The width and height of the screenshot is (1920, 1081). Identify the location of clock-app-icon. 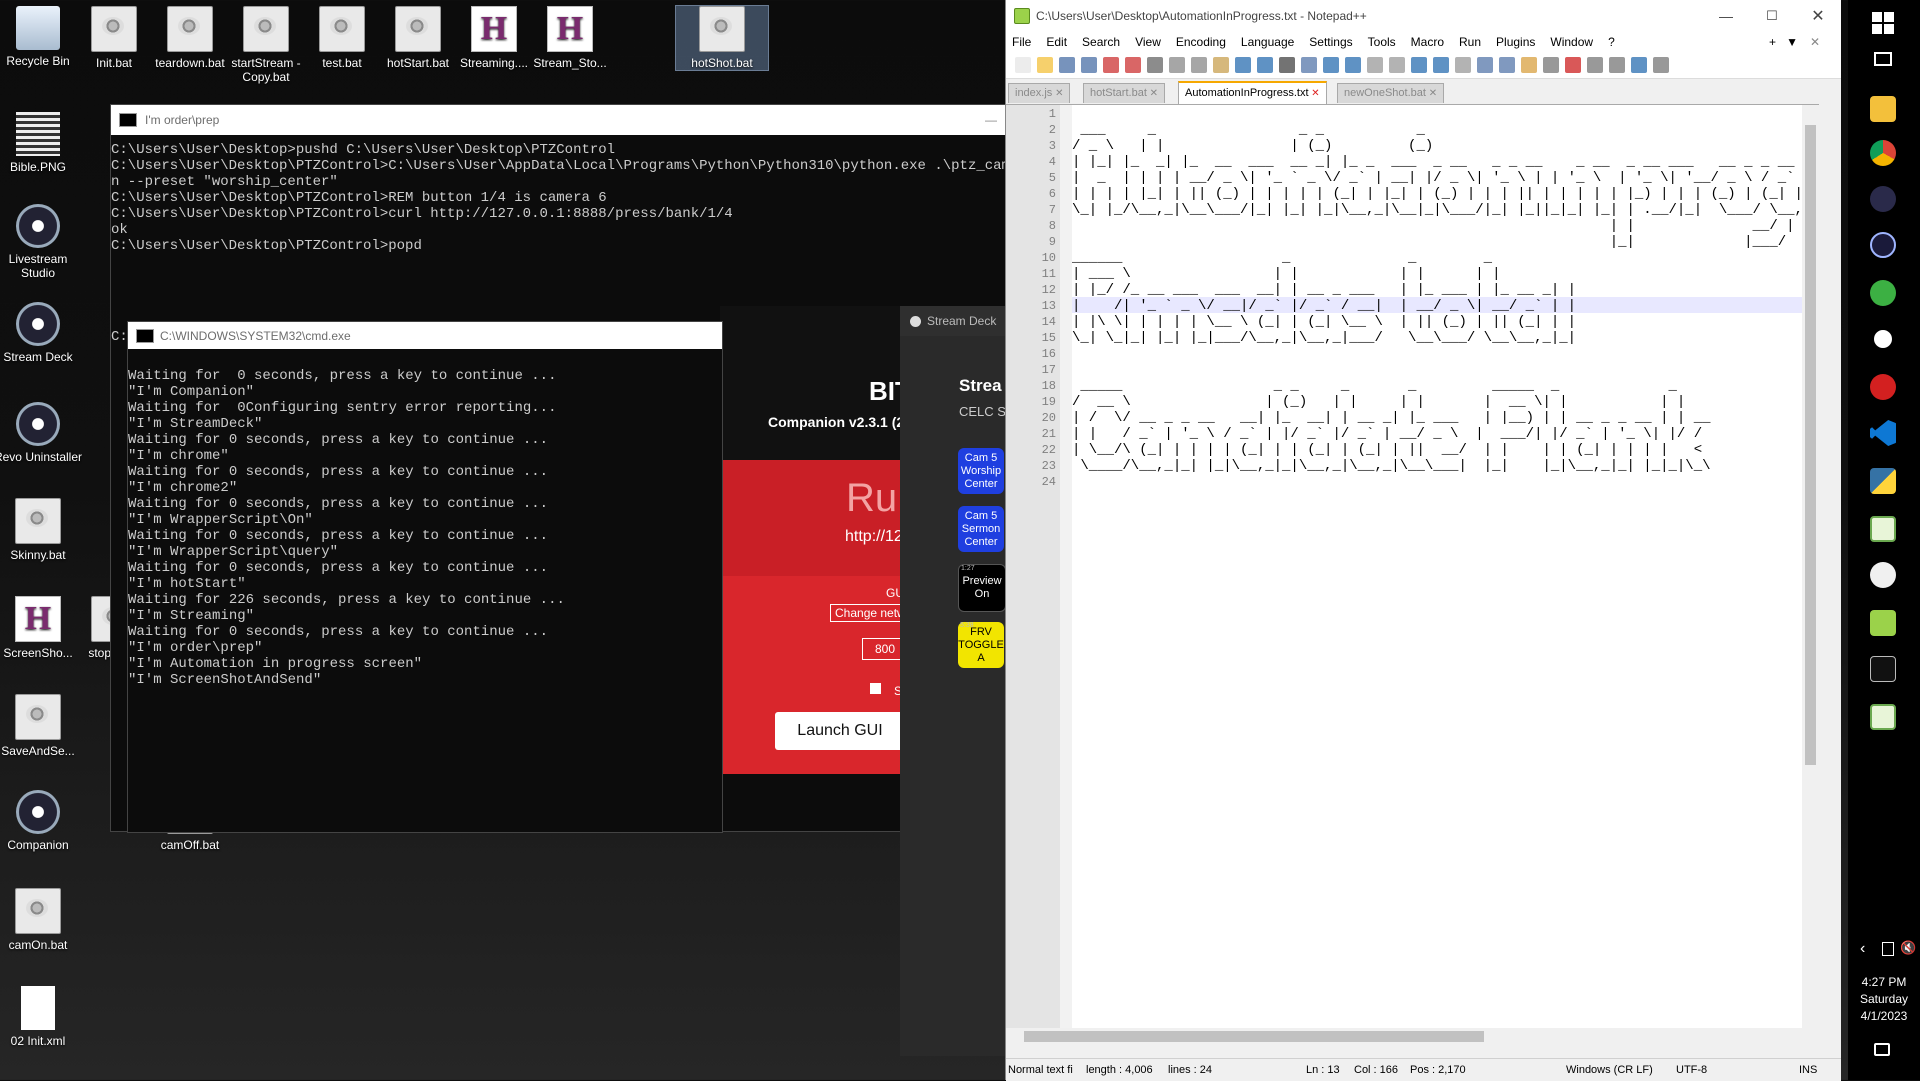
(1883, 575).